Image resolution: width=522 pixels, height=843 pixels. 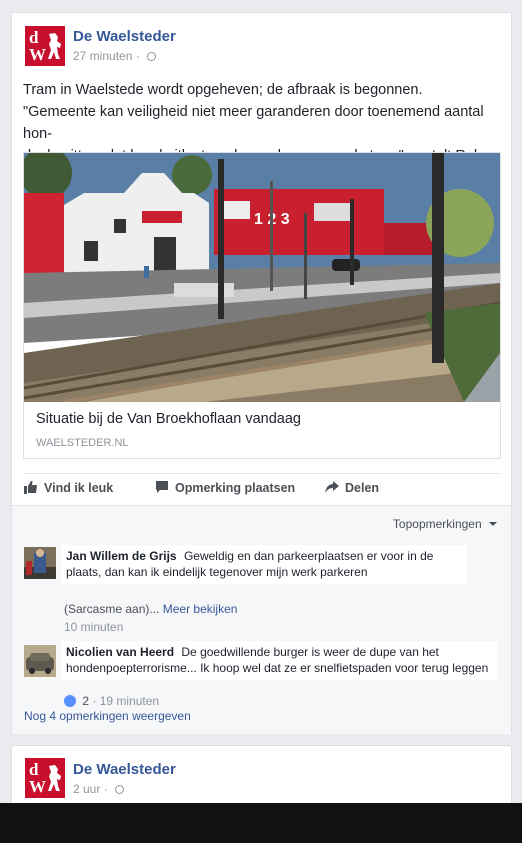 What do you see at coordinates (86, 789) in the screenshot?
I see `post-time: 2 uur` at bounding box center [86, 789].